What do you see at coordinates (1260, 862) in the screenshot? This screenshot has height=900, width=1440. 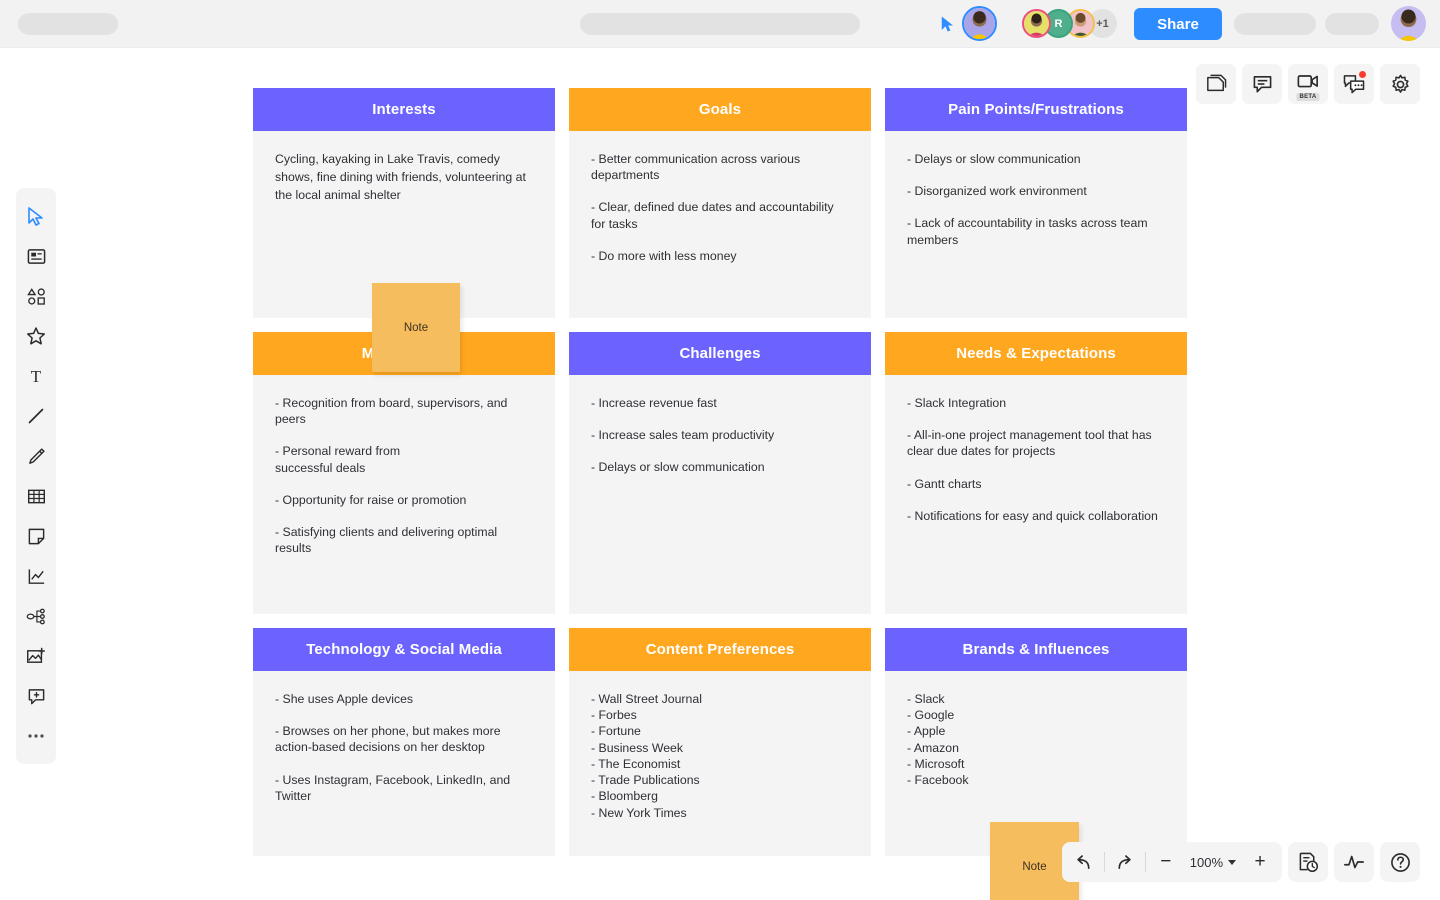 I see `zoom-in-button: +` at bounding box center [1260, 862].